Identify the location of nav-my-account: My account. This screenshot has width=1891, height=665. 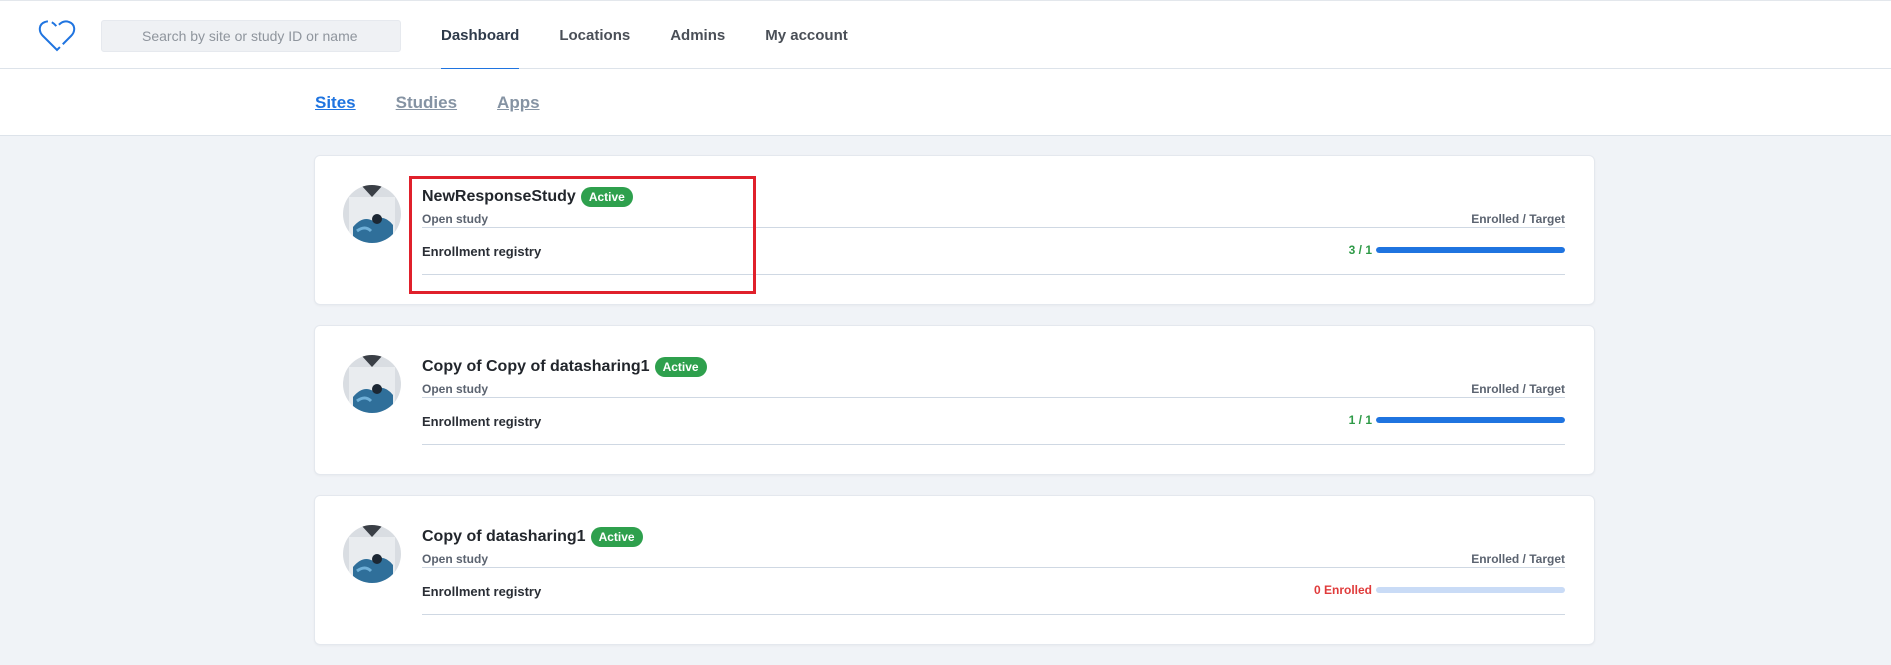
(806, 35).